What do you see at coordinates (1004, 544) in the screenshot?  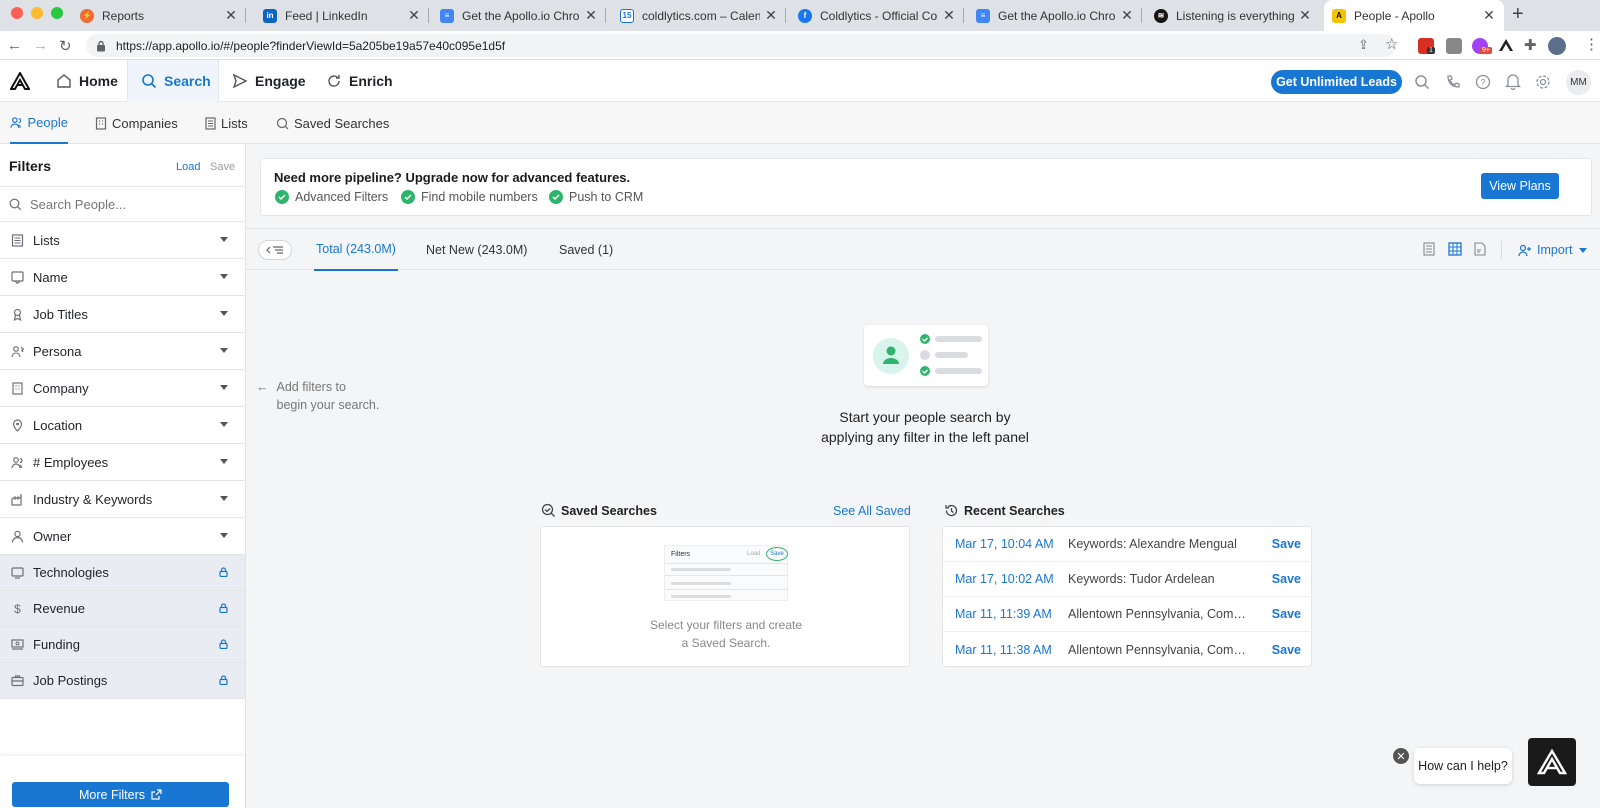 I see `recent-search-date: Mar 17, 10:04 AM` at bounding box center [1004, 544].